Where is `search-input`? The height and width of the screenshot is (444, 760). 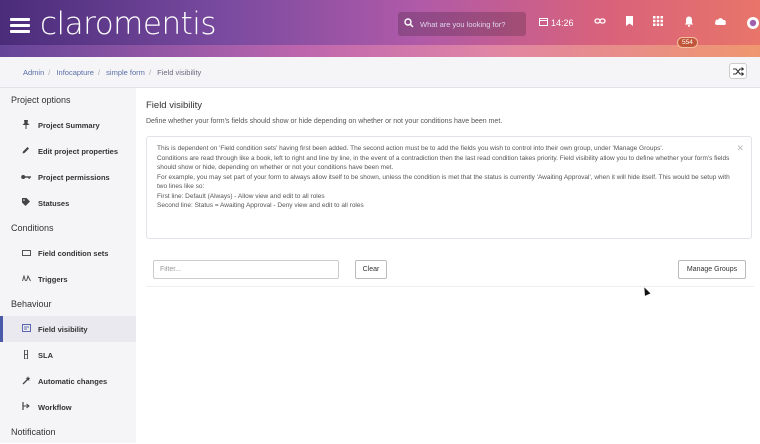
search-input is located at coordinates (470, 24).